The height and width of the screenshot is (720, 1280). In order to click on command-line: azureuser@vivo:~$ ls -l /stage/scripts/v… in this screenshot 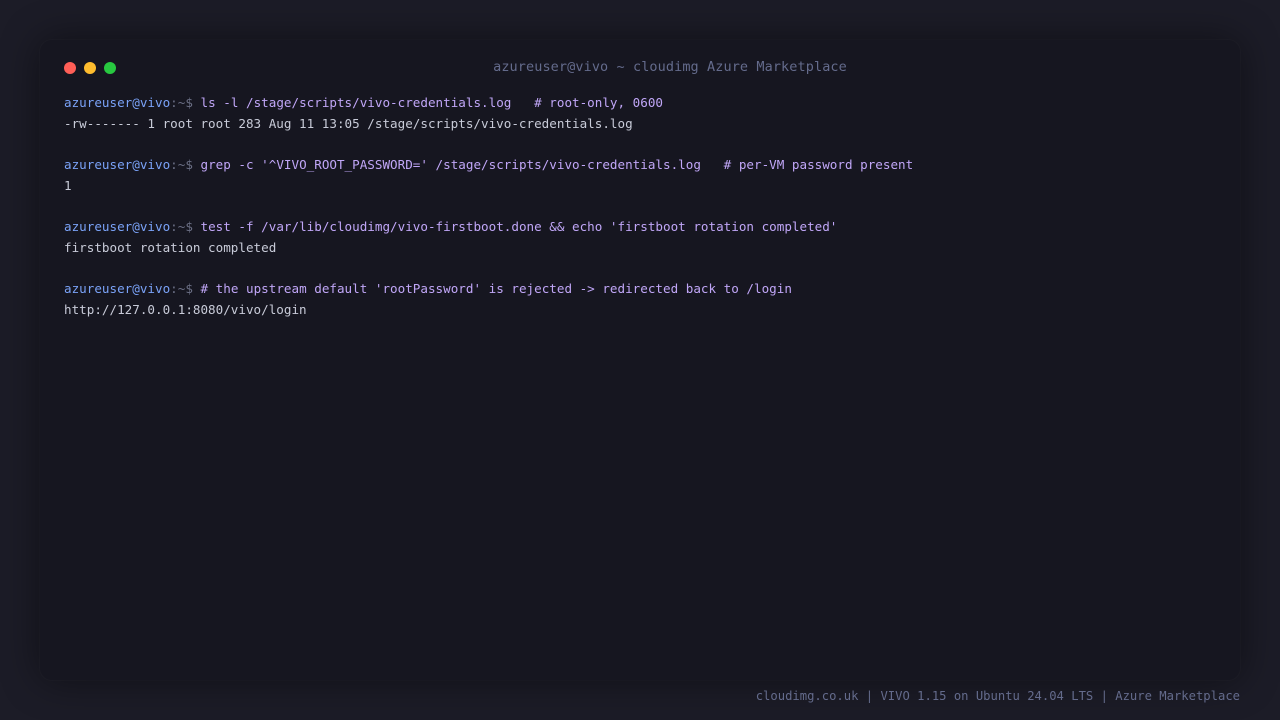, I will do `click(644, 102)`.